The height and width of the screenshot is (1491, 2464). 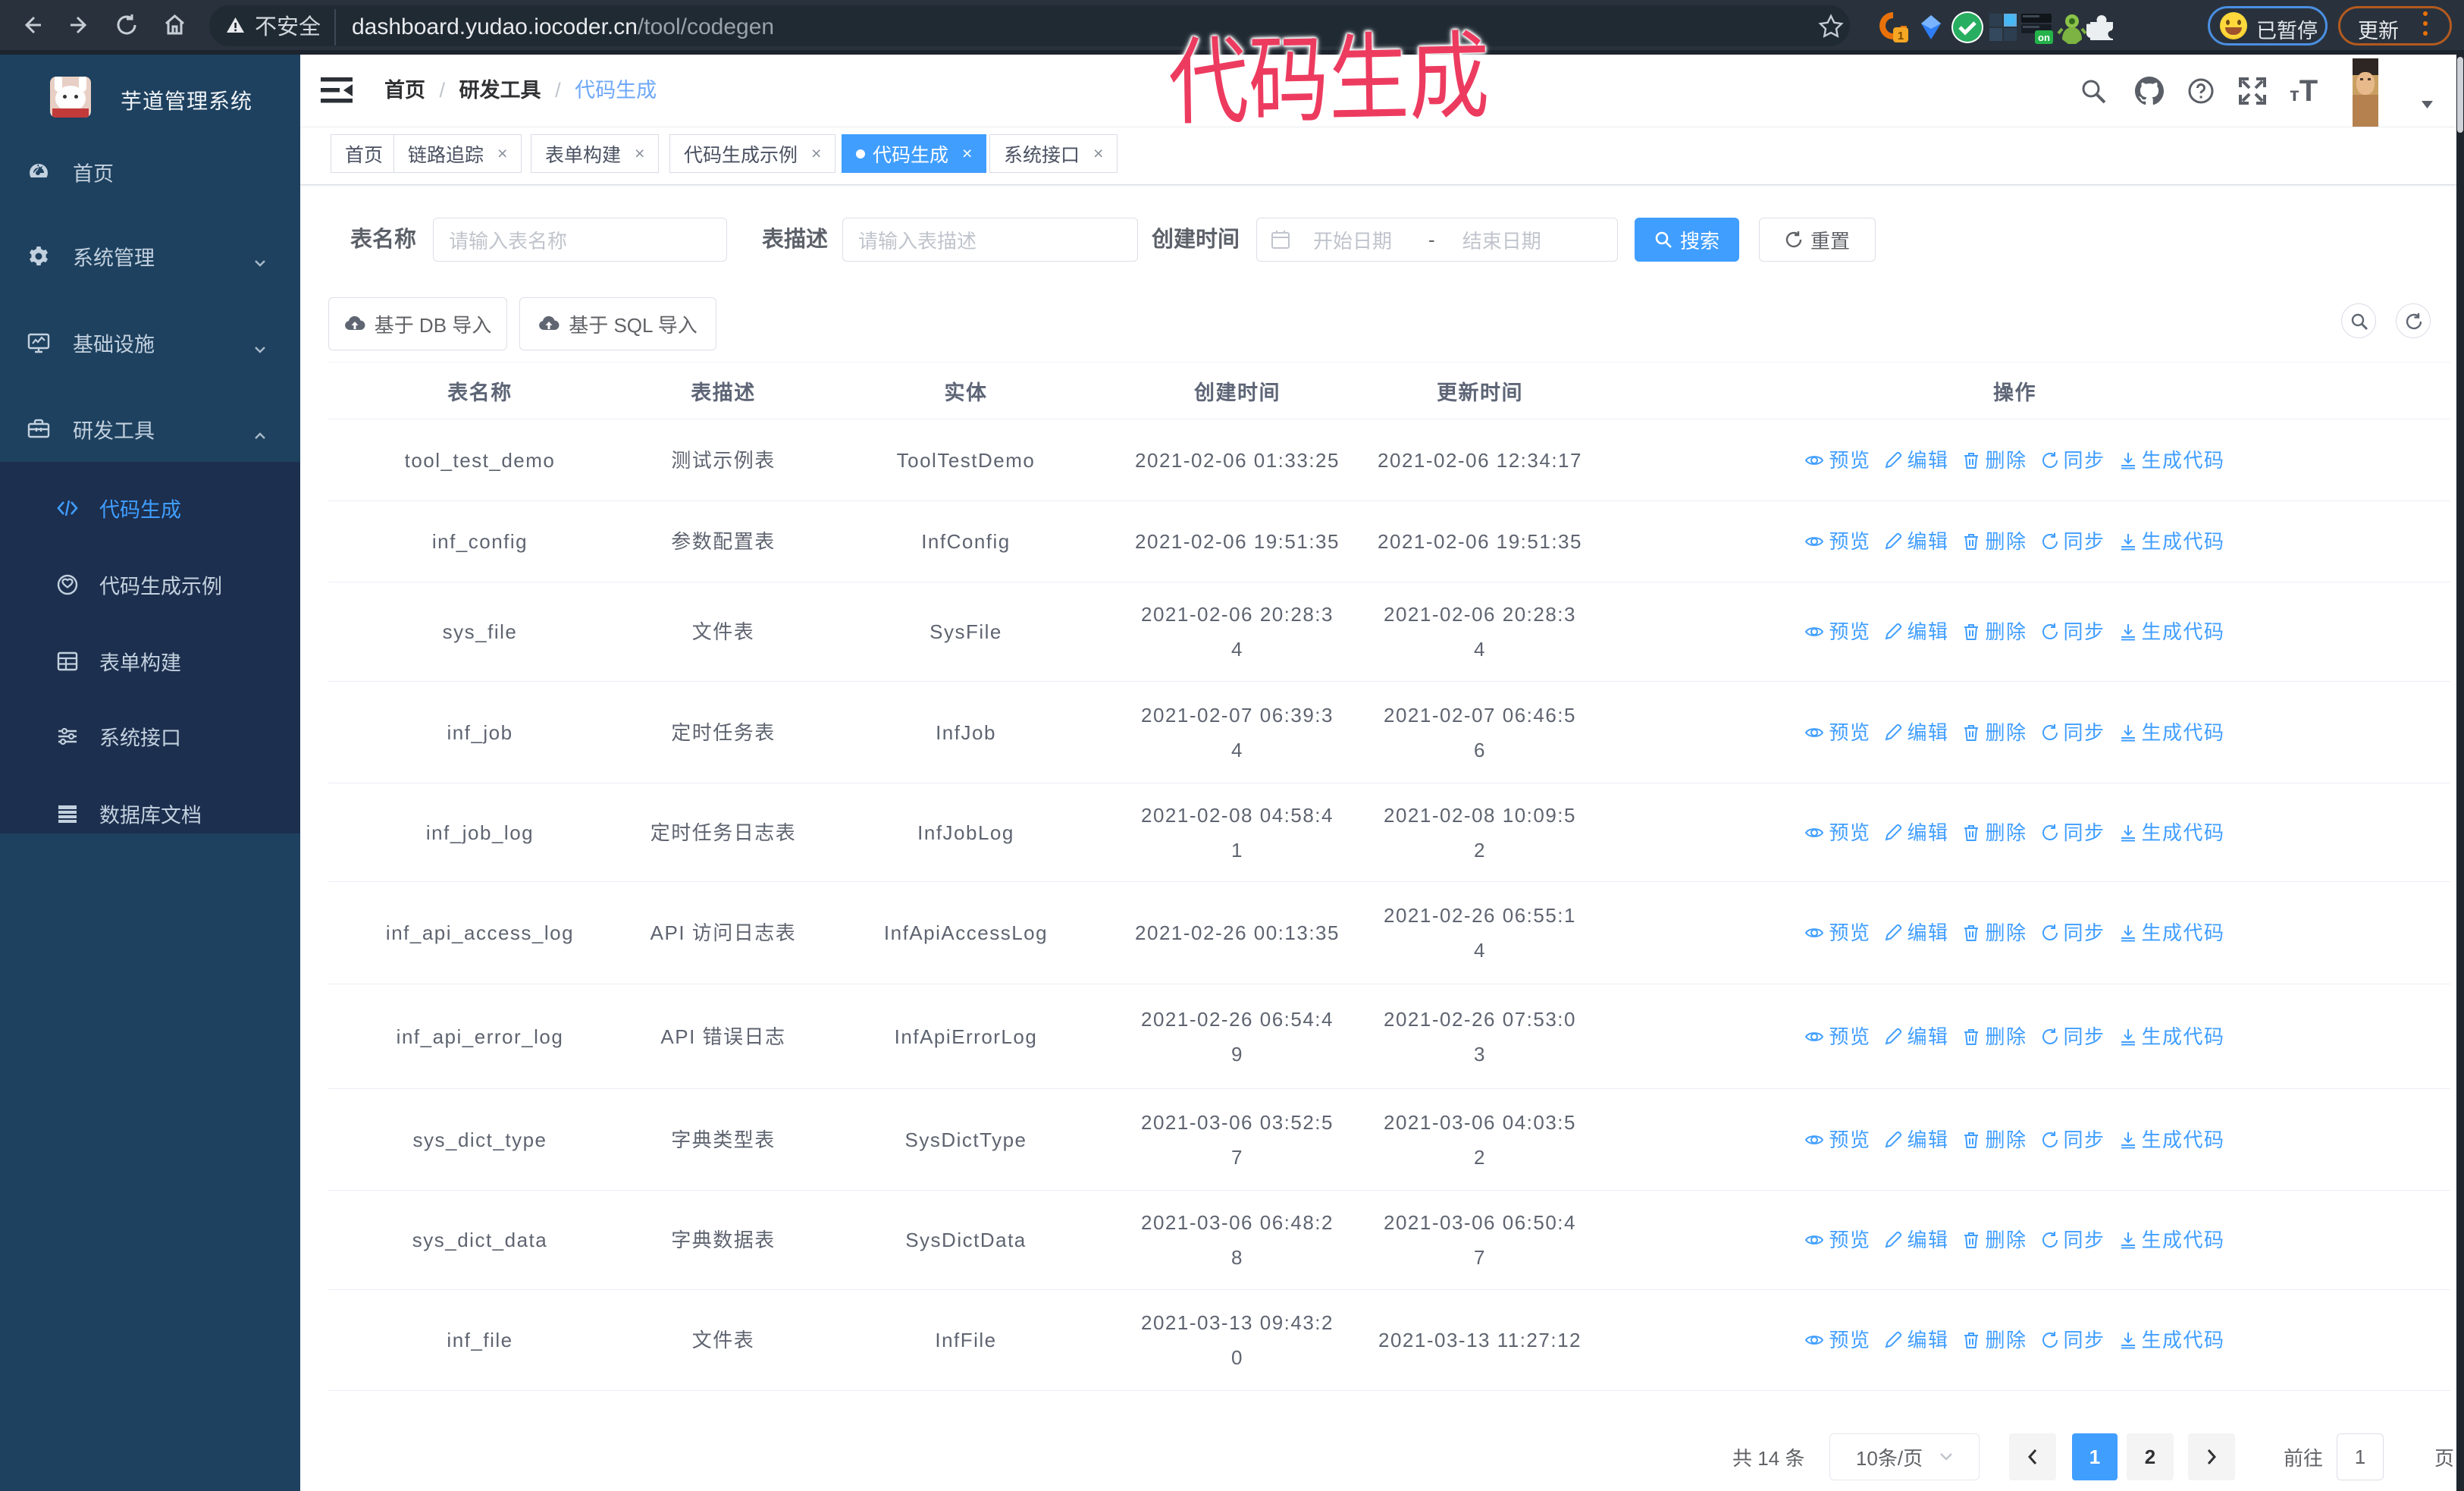 I want to click on svg-text: 1, so click(x=1901, y=36).